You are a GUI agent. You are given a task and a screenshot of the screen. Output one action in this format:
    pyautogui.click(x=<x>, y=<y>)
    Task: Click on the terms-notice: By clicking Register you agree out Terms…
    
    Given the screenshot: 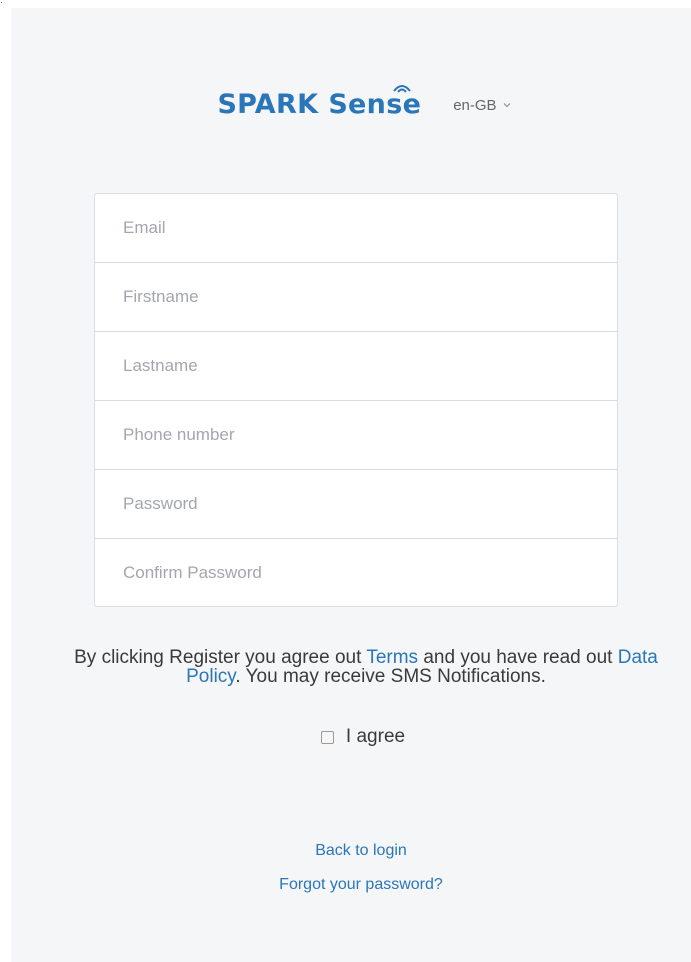 What is the action you would take?
    pyautogui.click(x=366, y=667)
    